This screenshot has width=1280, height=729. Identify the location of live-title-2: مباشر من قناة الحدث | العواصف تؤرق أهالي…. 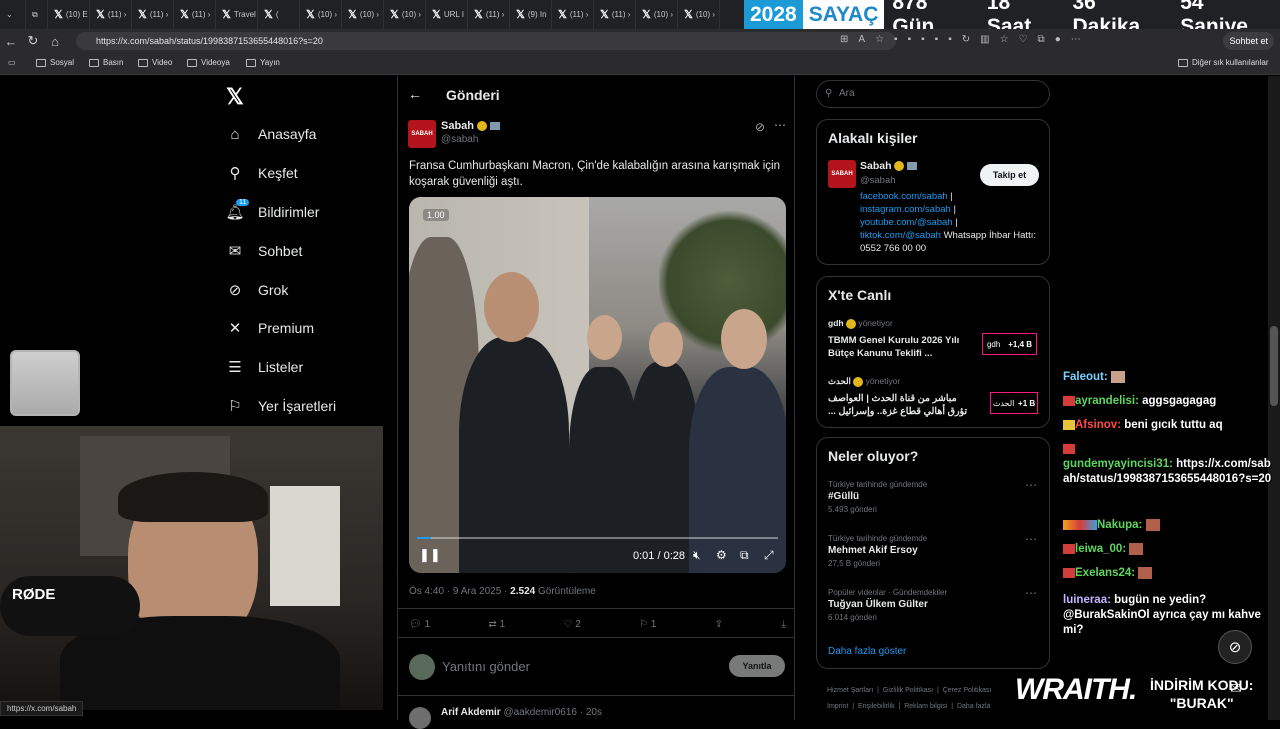
(903, 405).